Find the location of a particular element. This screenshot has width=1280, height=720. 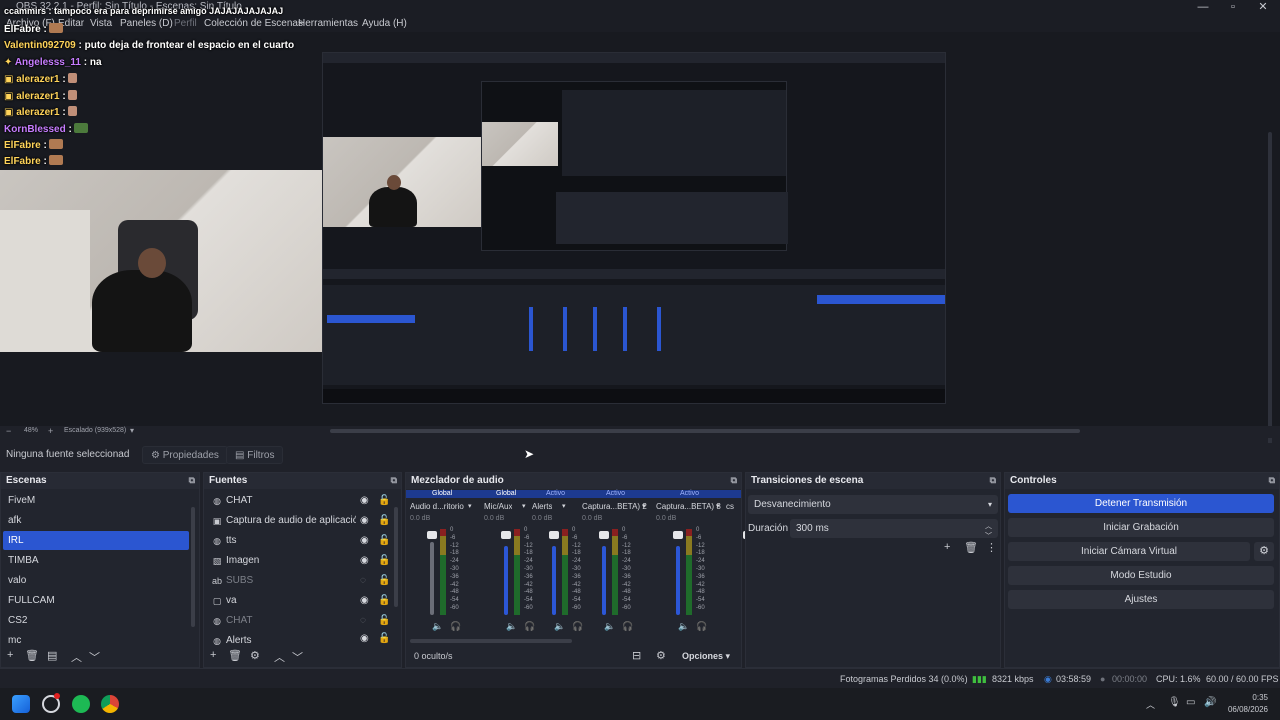

channel-name: Captura...BETA) 3 is located at coordinates (688, 506).